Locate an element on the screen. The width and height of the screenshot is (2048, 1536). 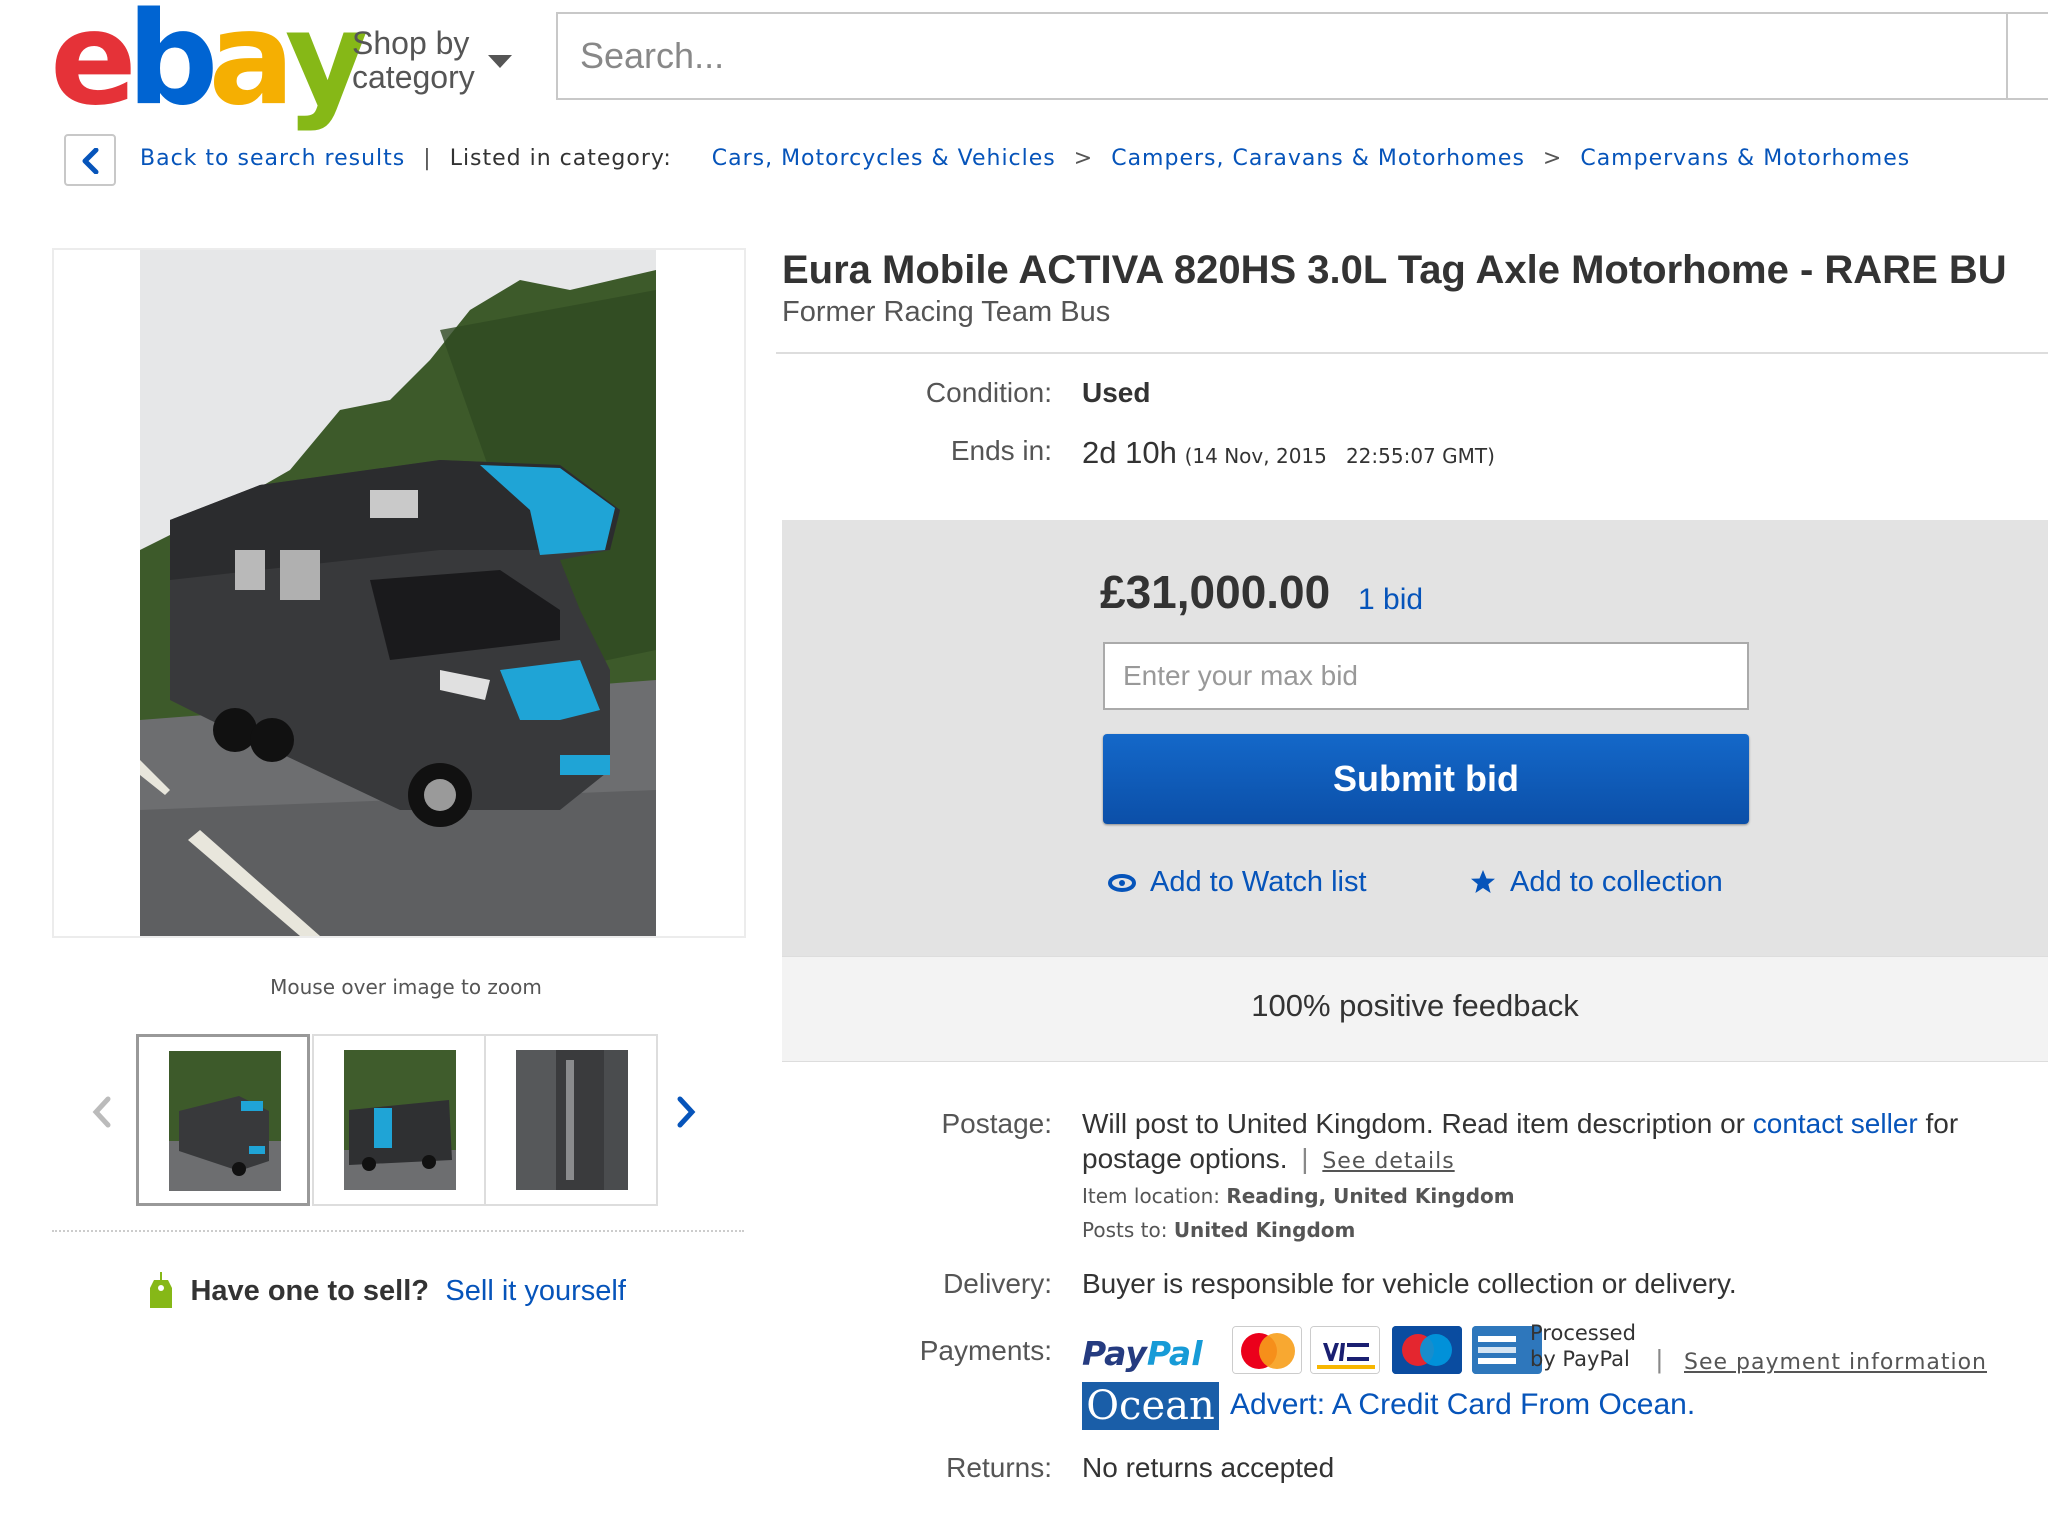
breadcrumb-category-2: Campers, Caravans & Motorhomes is located at coordinates (1318, 158).